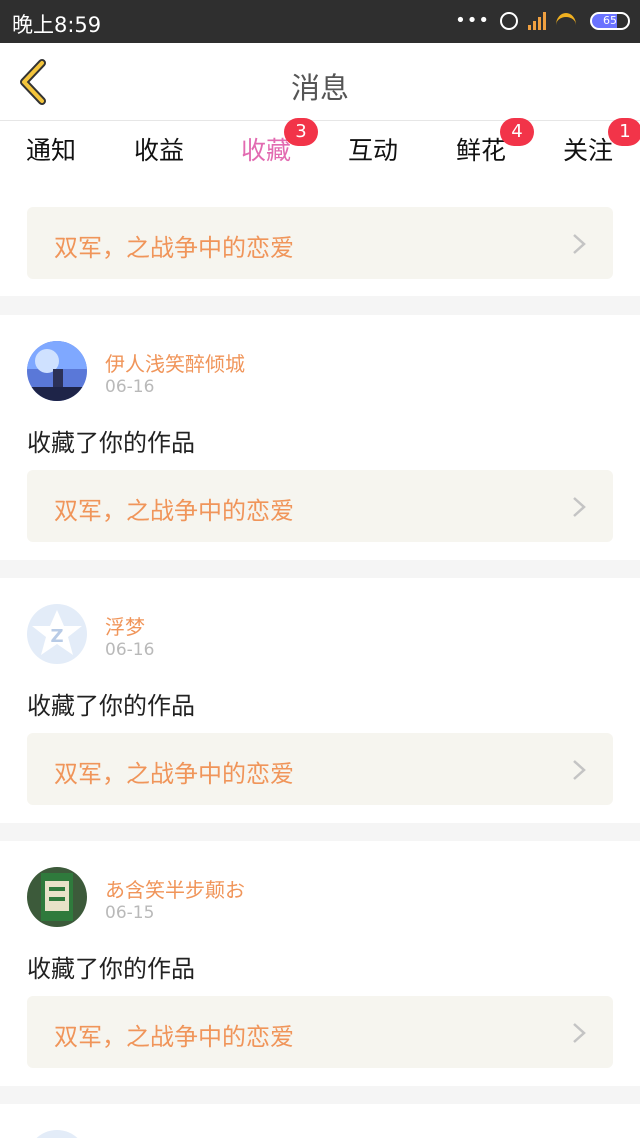 The width and height of the screenshot is (640, 1138). I want to click on tab-label: 收益, so click(159, 150).